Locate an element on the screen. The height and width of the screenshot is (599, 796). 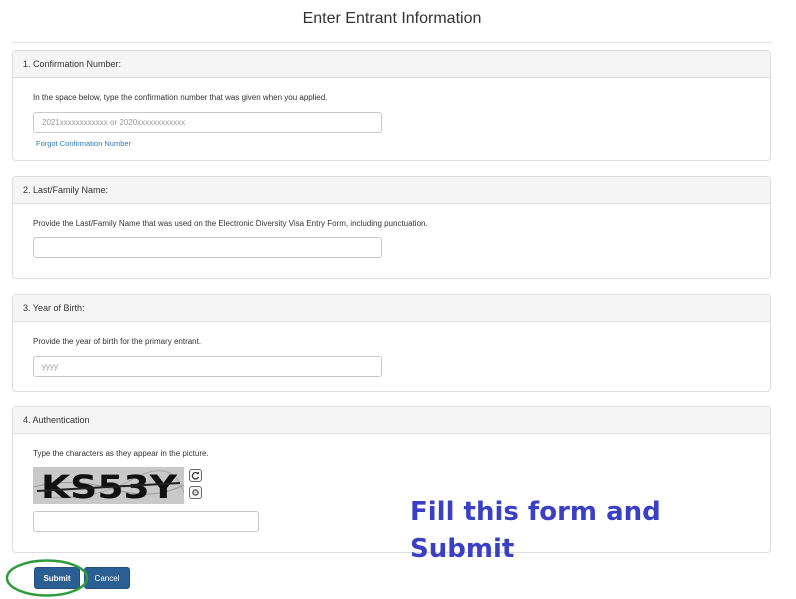
forgot-confirmation-link: Forgot Confirmation Number is located at coordinates (83, 143).